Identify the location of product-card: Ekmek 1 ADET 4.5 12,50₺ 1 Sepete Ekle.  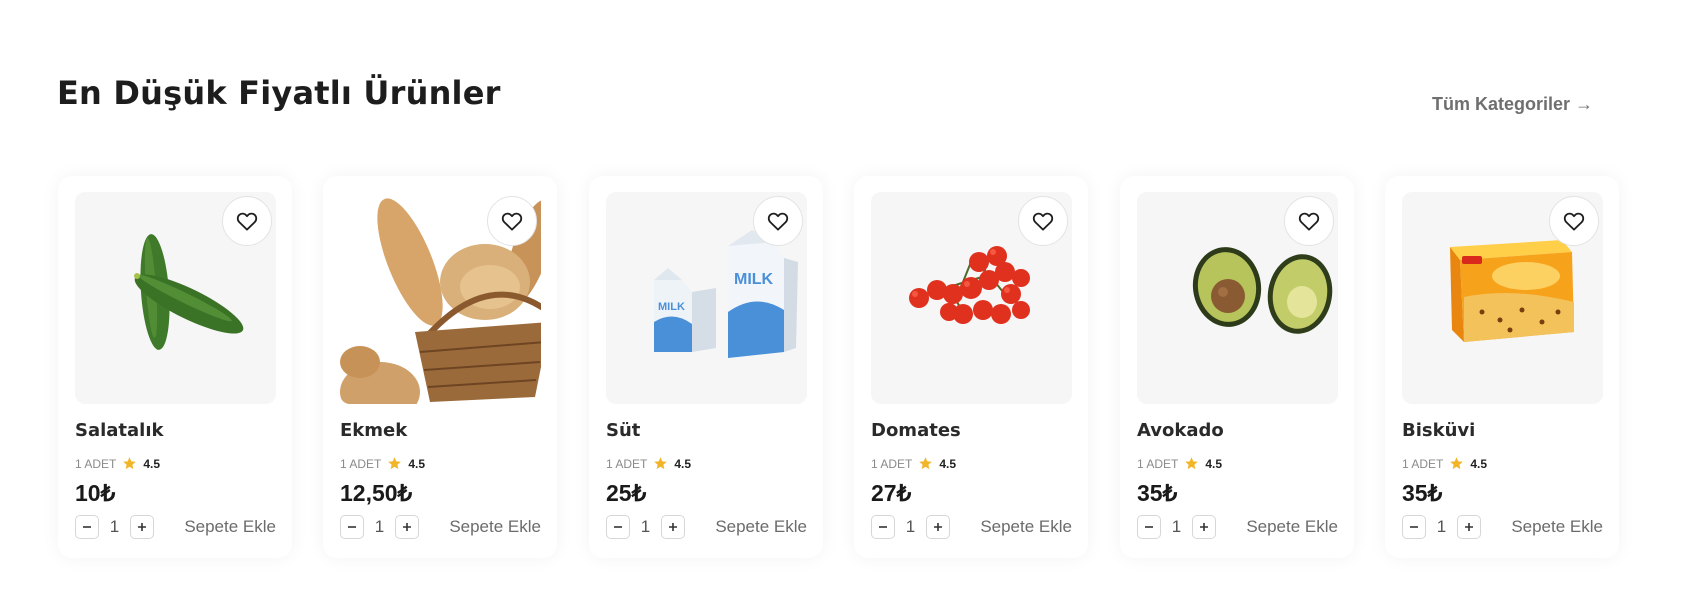
(440, 367).